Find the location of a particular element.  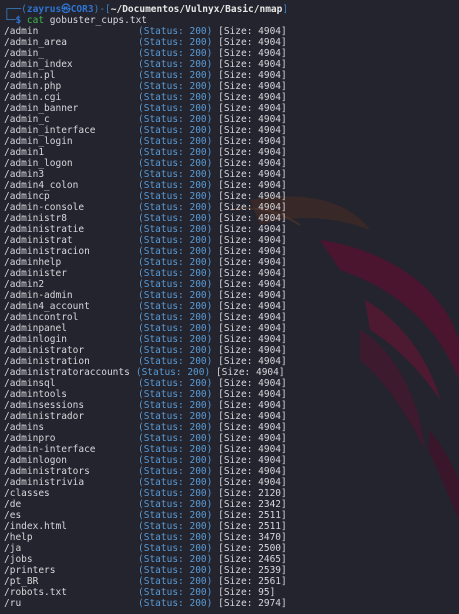

result-size: [Size: 2120] is located at coordinates (252, 493).